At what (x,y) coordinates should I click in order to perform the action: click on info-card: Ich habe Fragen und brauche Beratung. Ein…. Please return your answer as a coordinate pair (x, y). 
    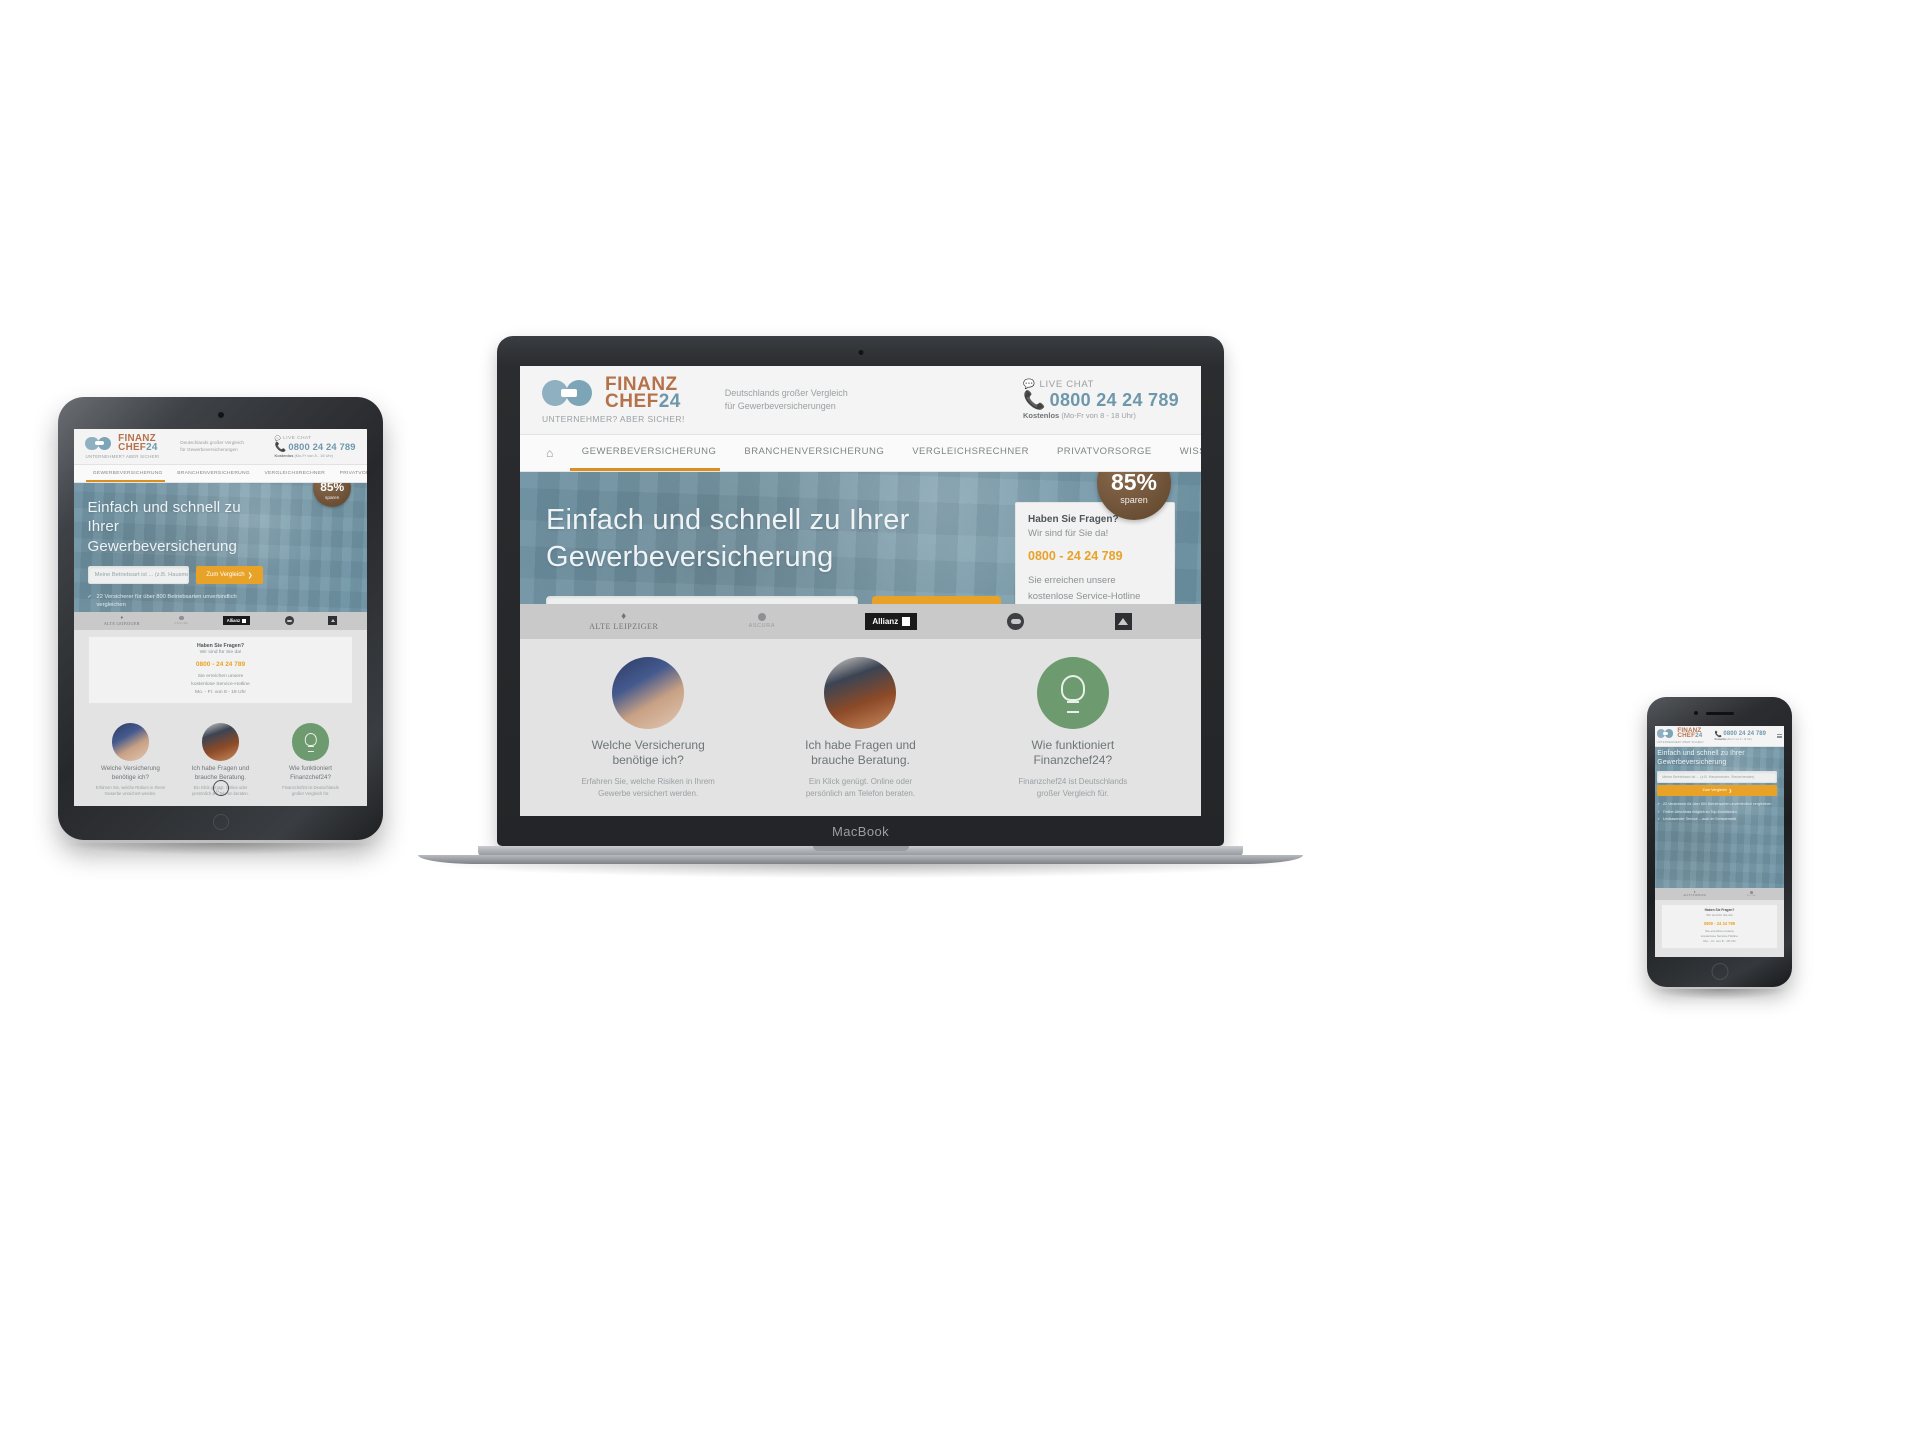
    Looking at the image, I should click on (860, 728).